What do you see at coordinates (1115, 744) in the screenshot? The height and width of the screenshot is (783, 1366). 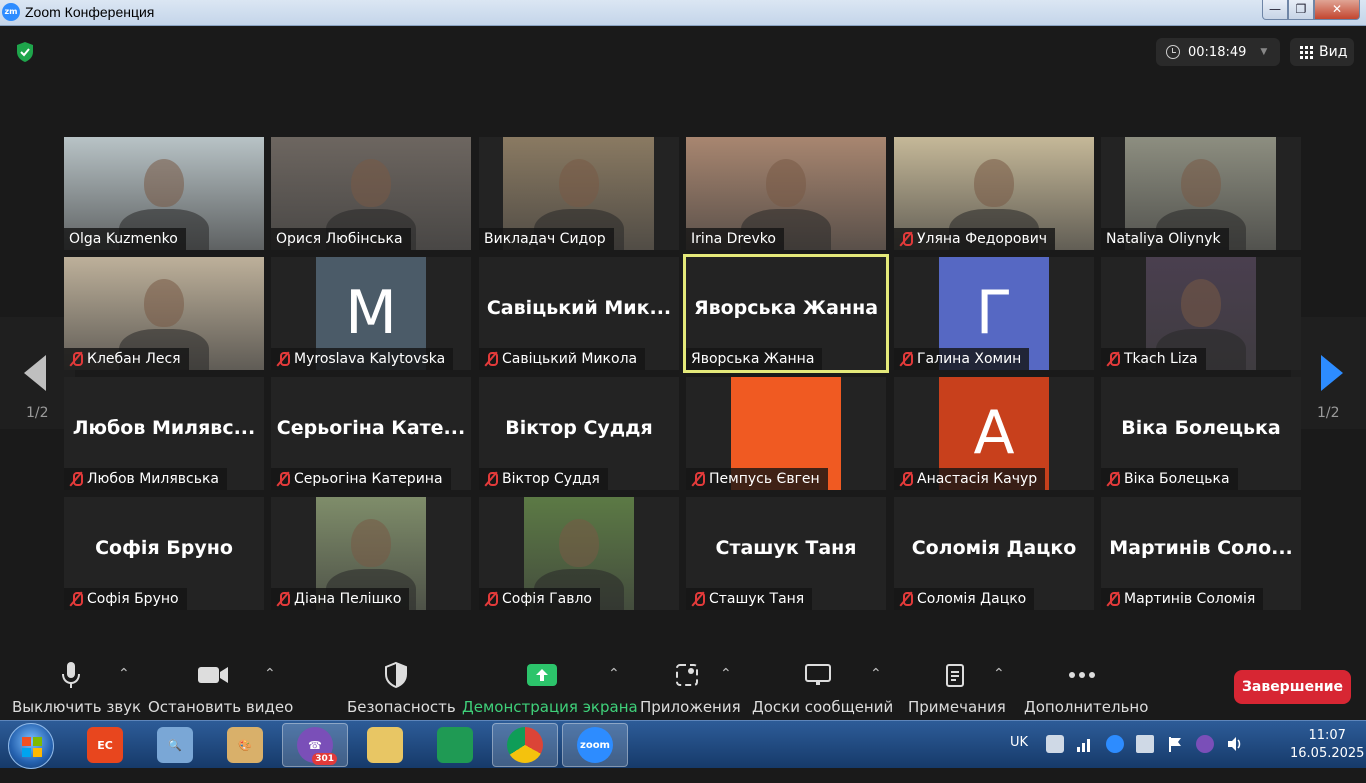 I see `zoom-tray-icon` at bounding box center [1115, 744].